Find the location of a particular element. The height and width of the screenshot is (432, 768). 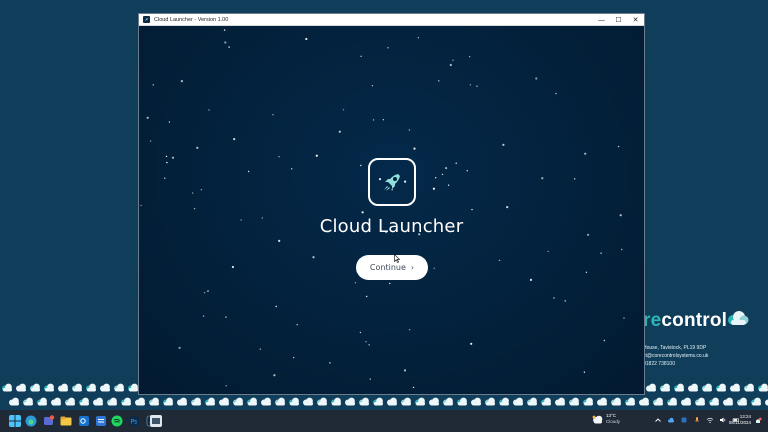

photoshop-icon: Ps is located at coordinates (134, 421).